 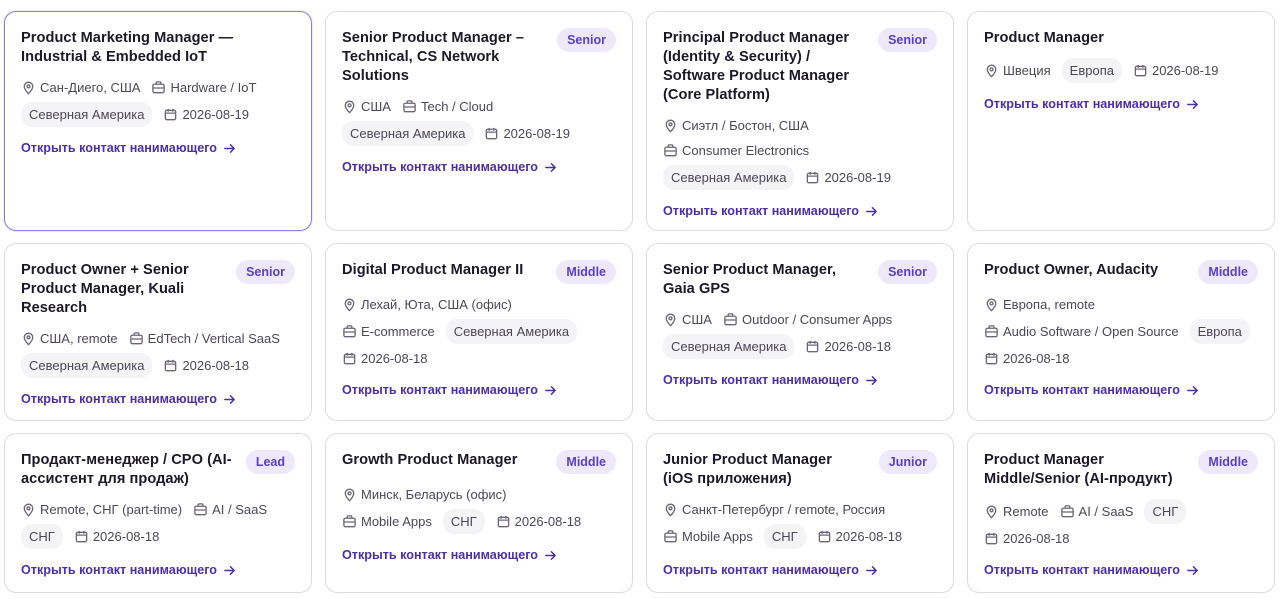 I want to click on location-text: Минск, Беларусь (офис), so click(x=434, y=494).